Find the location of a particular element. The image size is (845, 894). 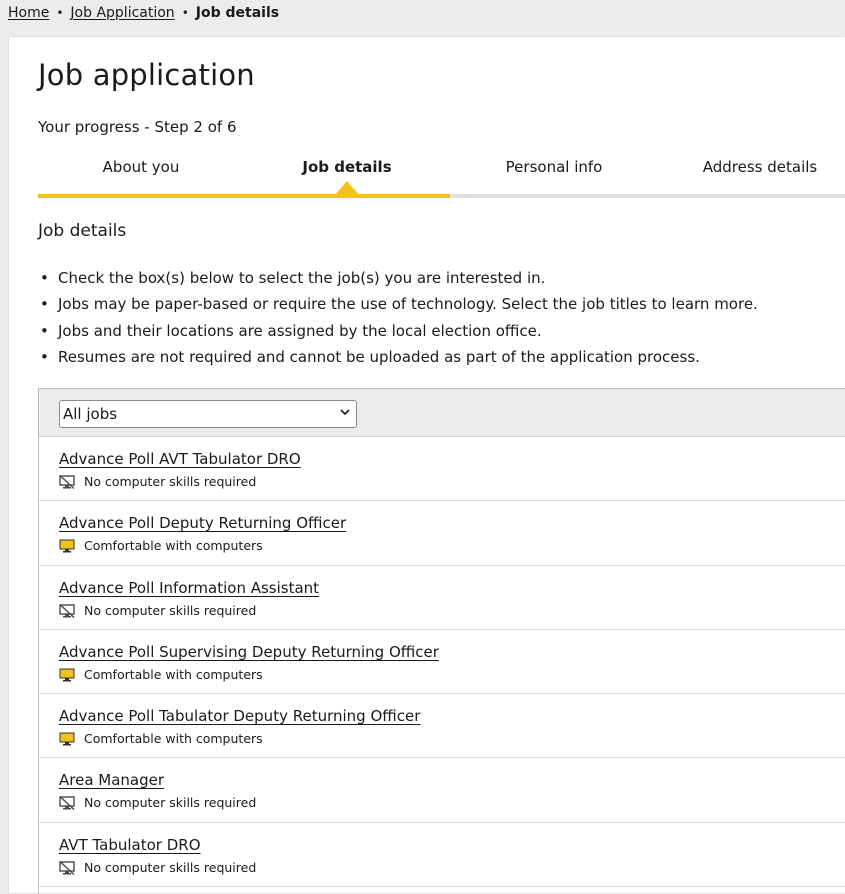

step-job-details: Job details is located at coordinates (346, 167).